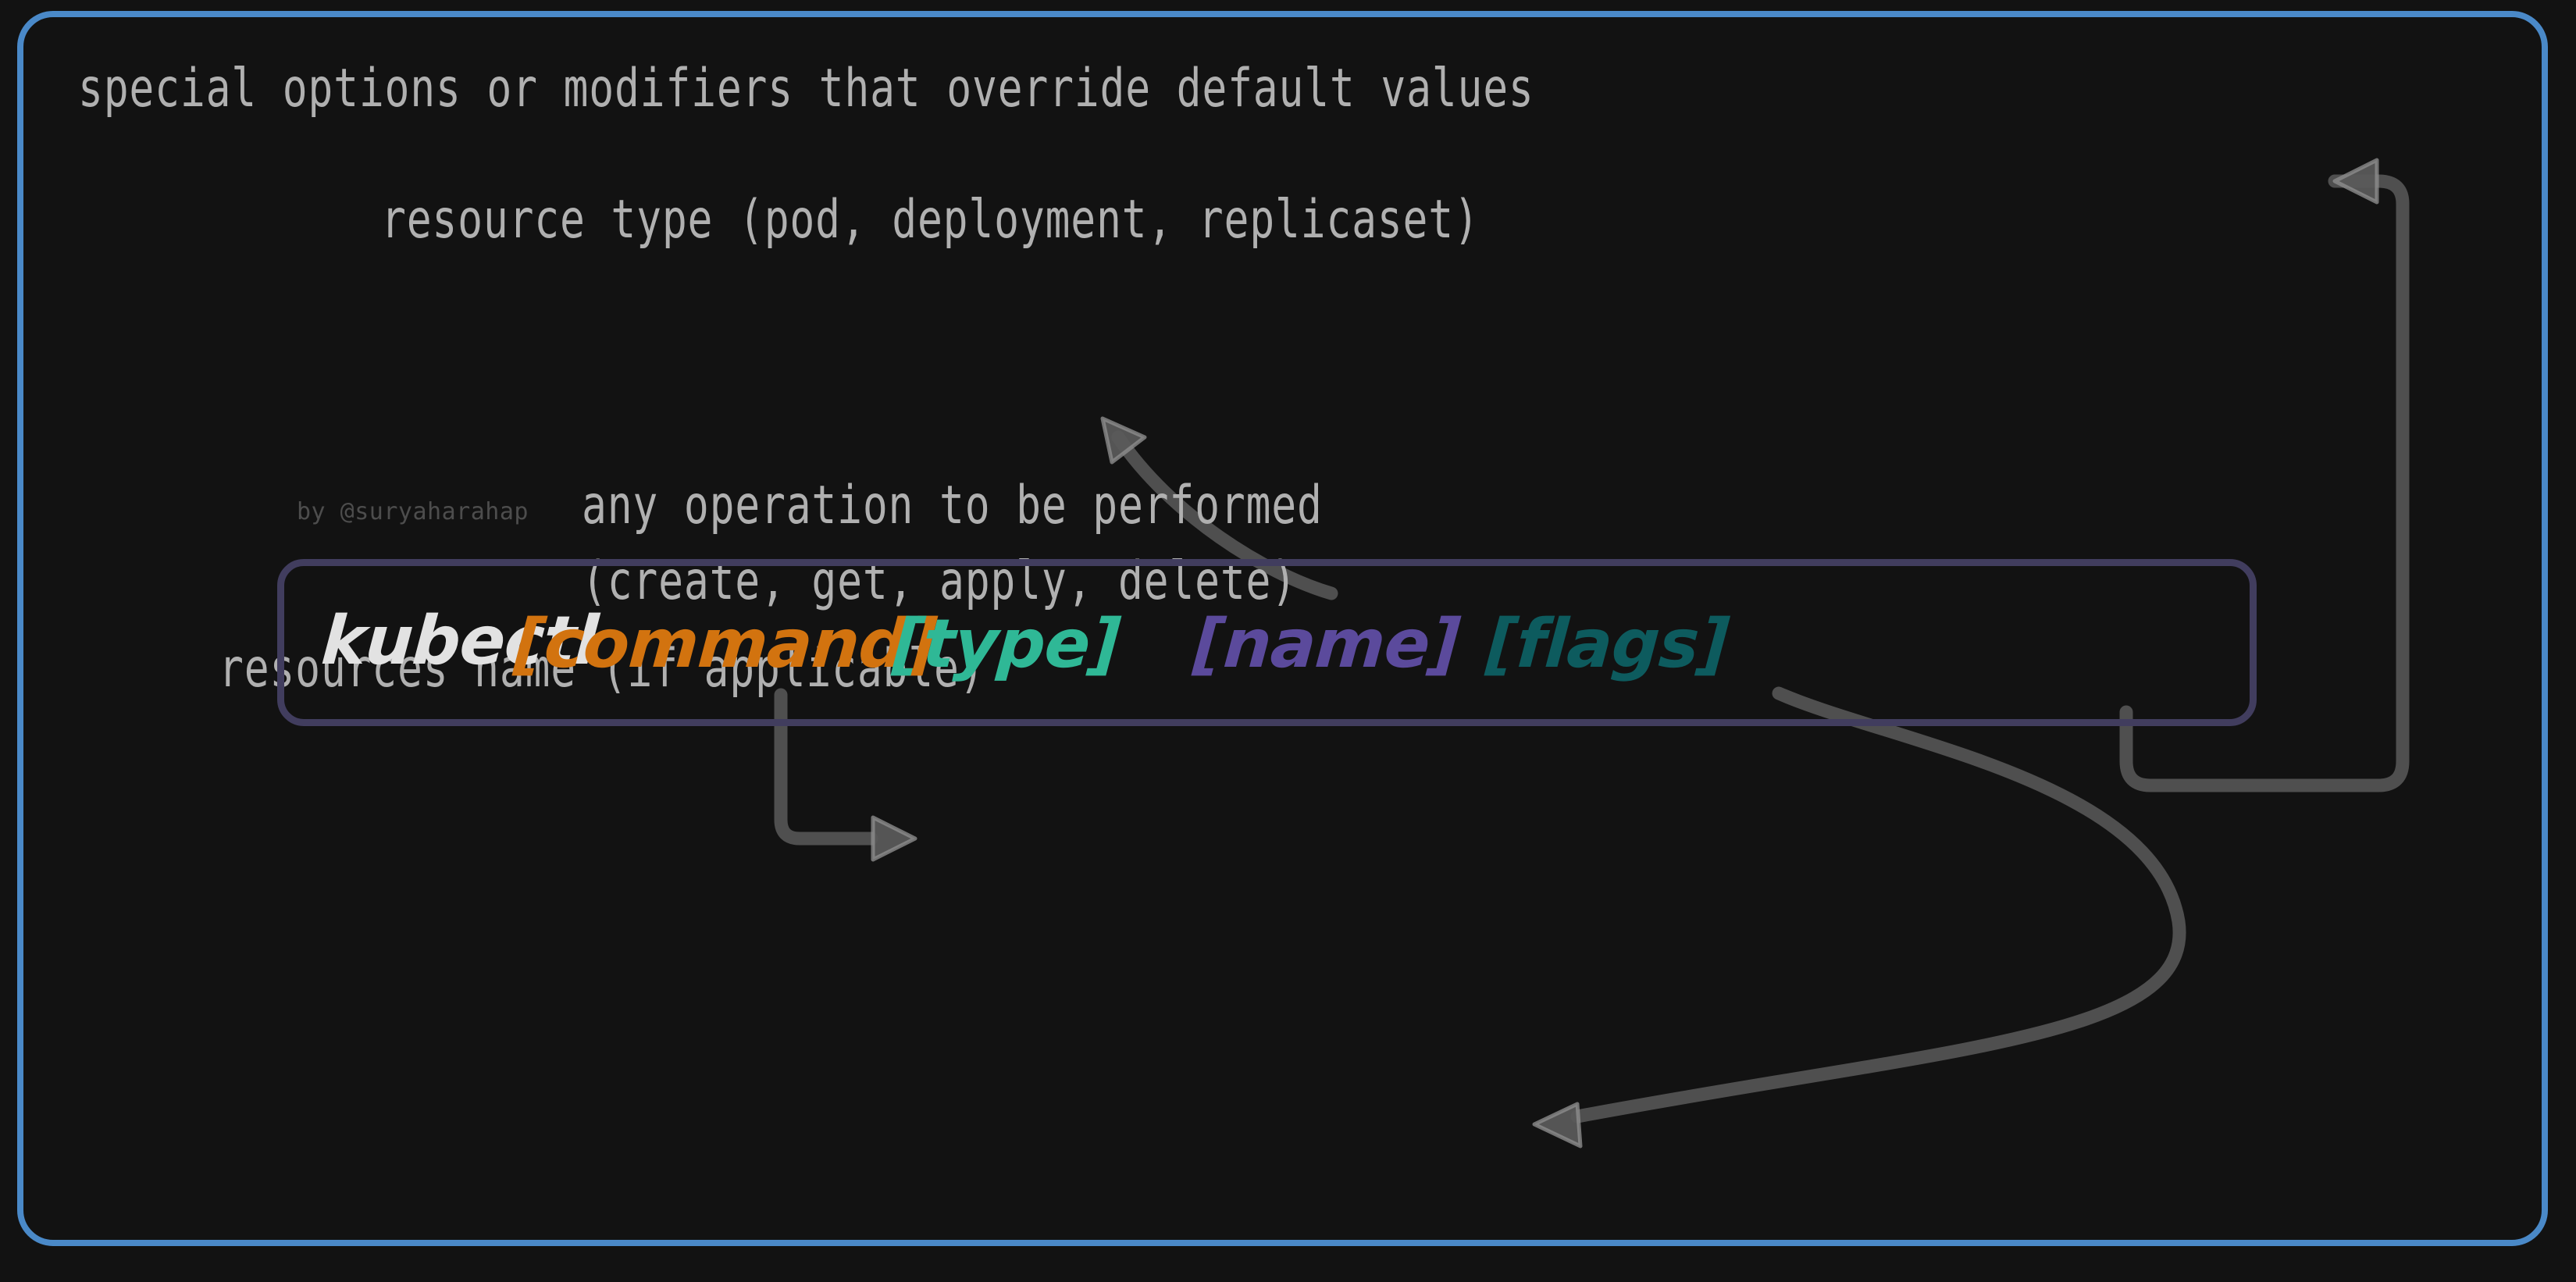 The width and height of the screenshot is (2576, 1282). I want to click on author-watermark: by @suryaharahap, so click(413, 511).